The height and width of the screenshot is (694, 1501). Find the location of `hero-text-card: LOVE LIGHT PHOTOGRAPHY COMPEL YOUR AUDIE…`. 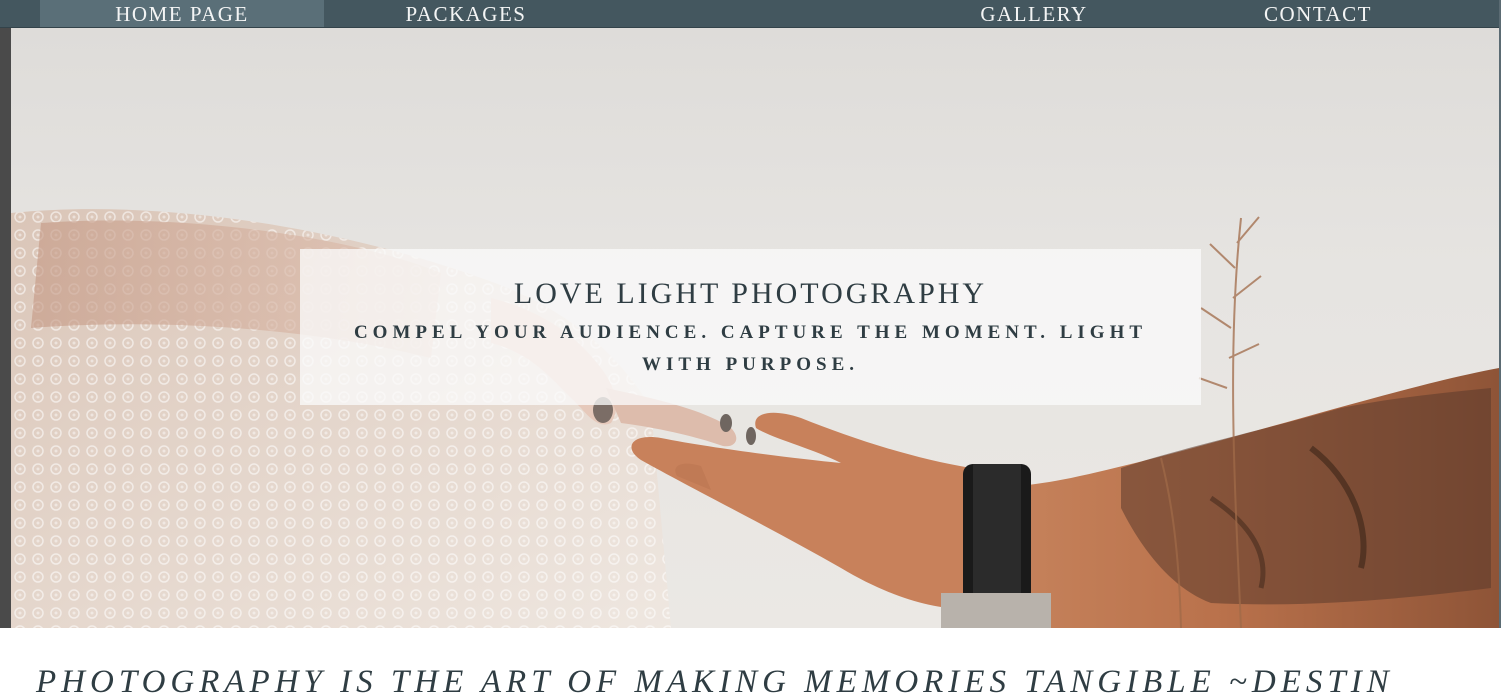

hero-text-card: LOVE LIGHT PHOTOGRAPHY COMPEL YOUR AUDIE… is located at coordinates (750, 327).